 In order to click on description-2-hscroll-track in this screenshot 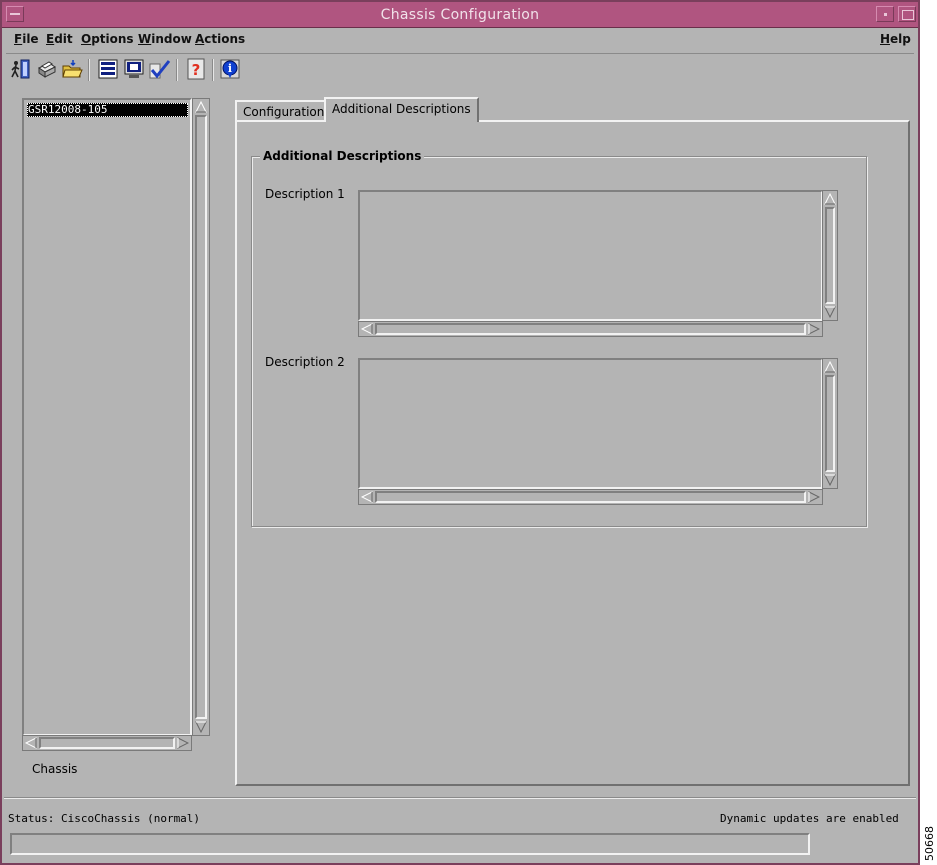, I will do `click(590, 497)`.